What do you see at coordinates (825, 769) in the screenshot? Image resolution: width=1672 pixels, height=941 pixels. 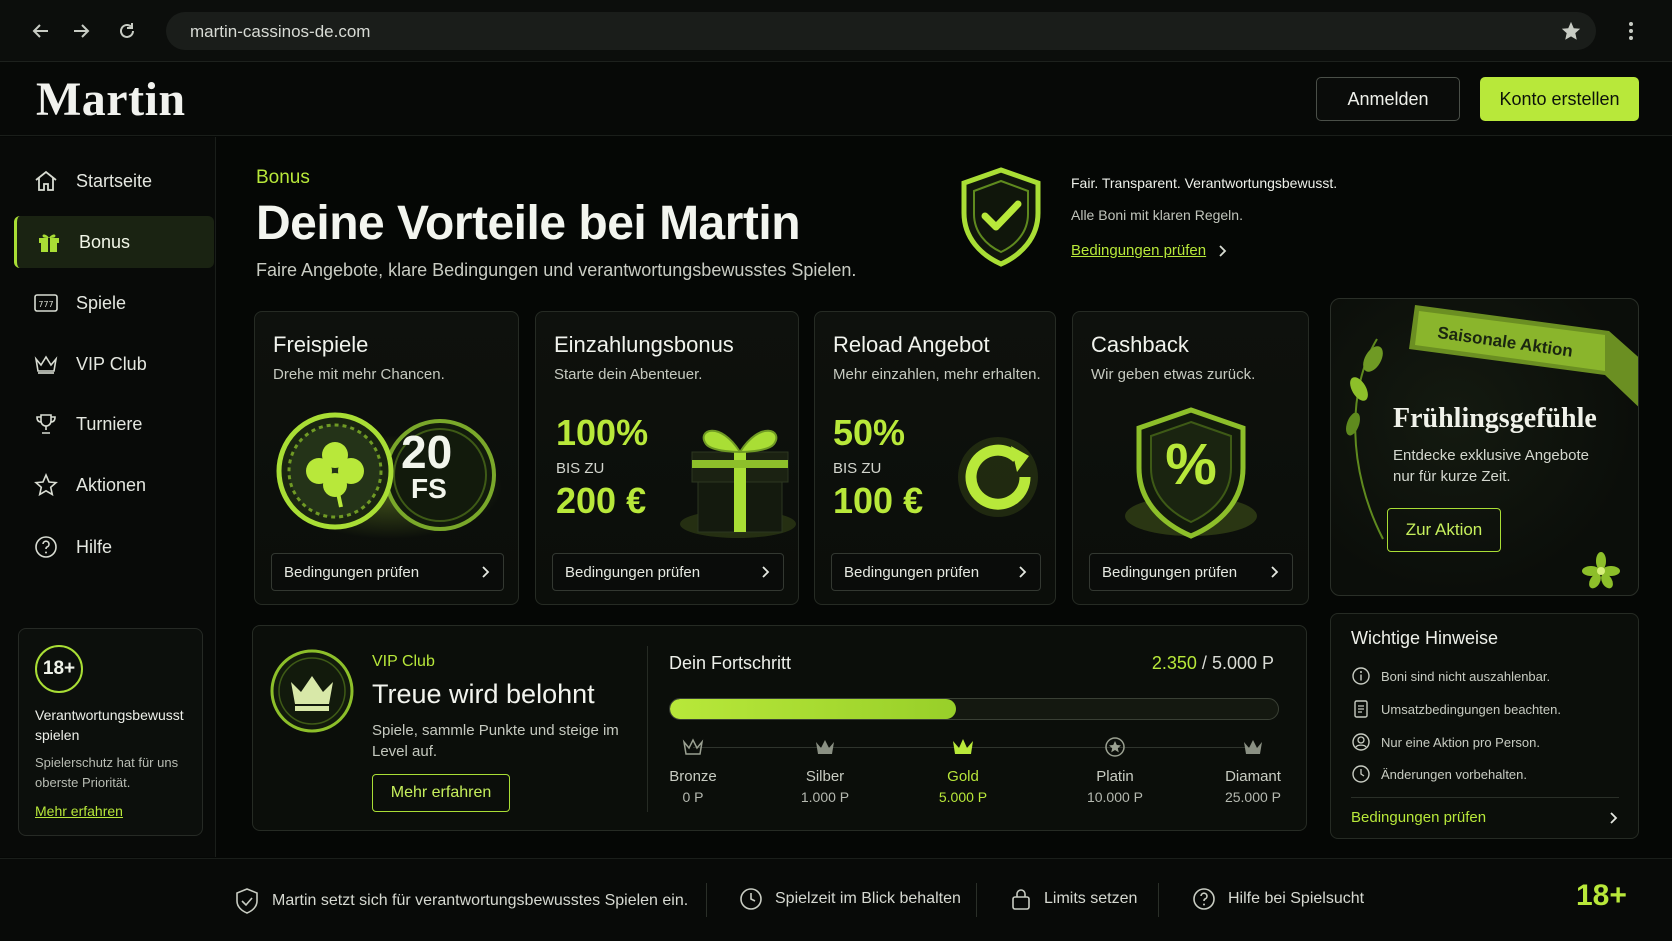 I see `tier-silber: Silber 1.000 P` at bounding box center [825, 769].